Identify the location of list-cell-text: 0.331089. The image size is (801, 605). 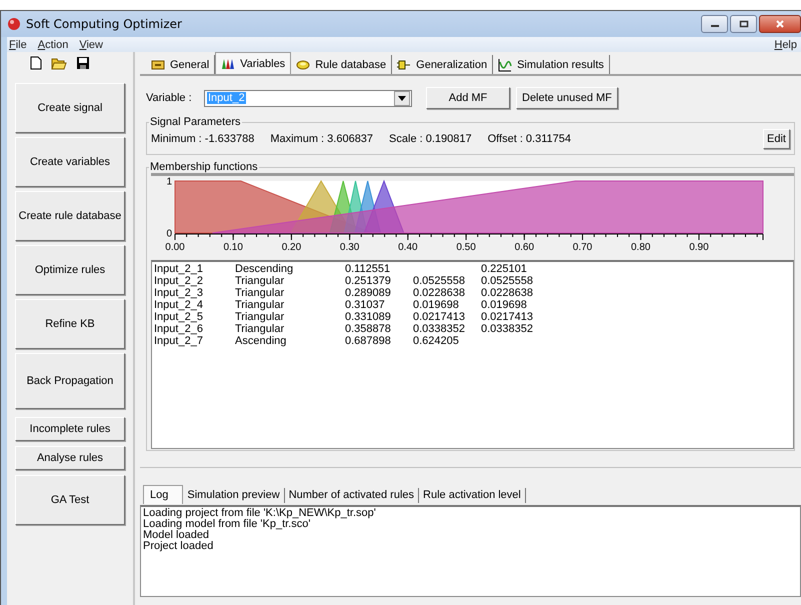
(368, 317).